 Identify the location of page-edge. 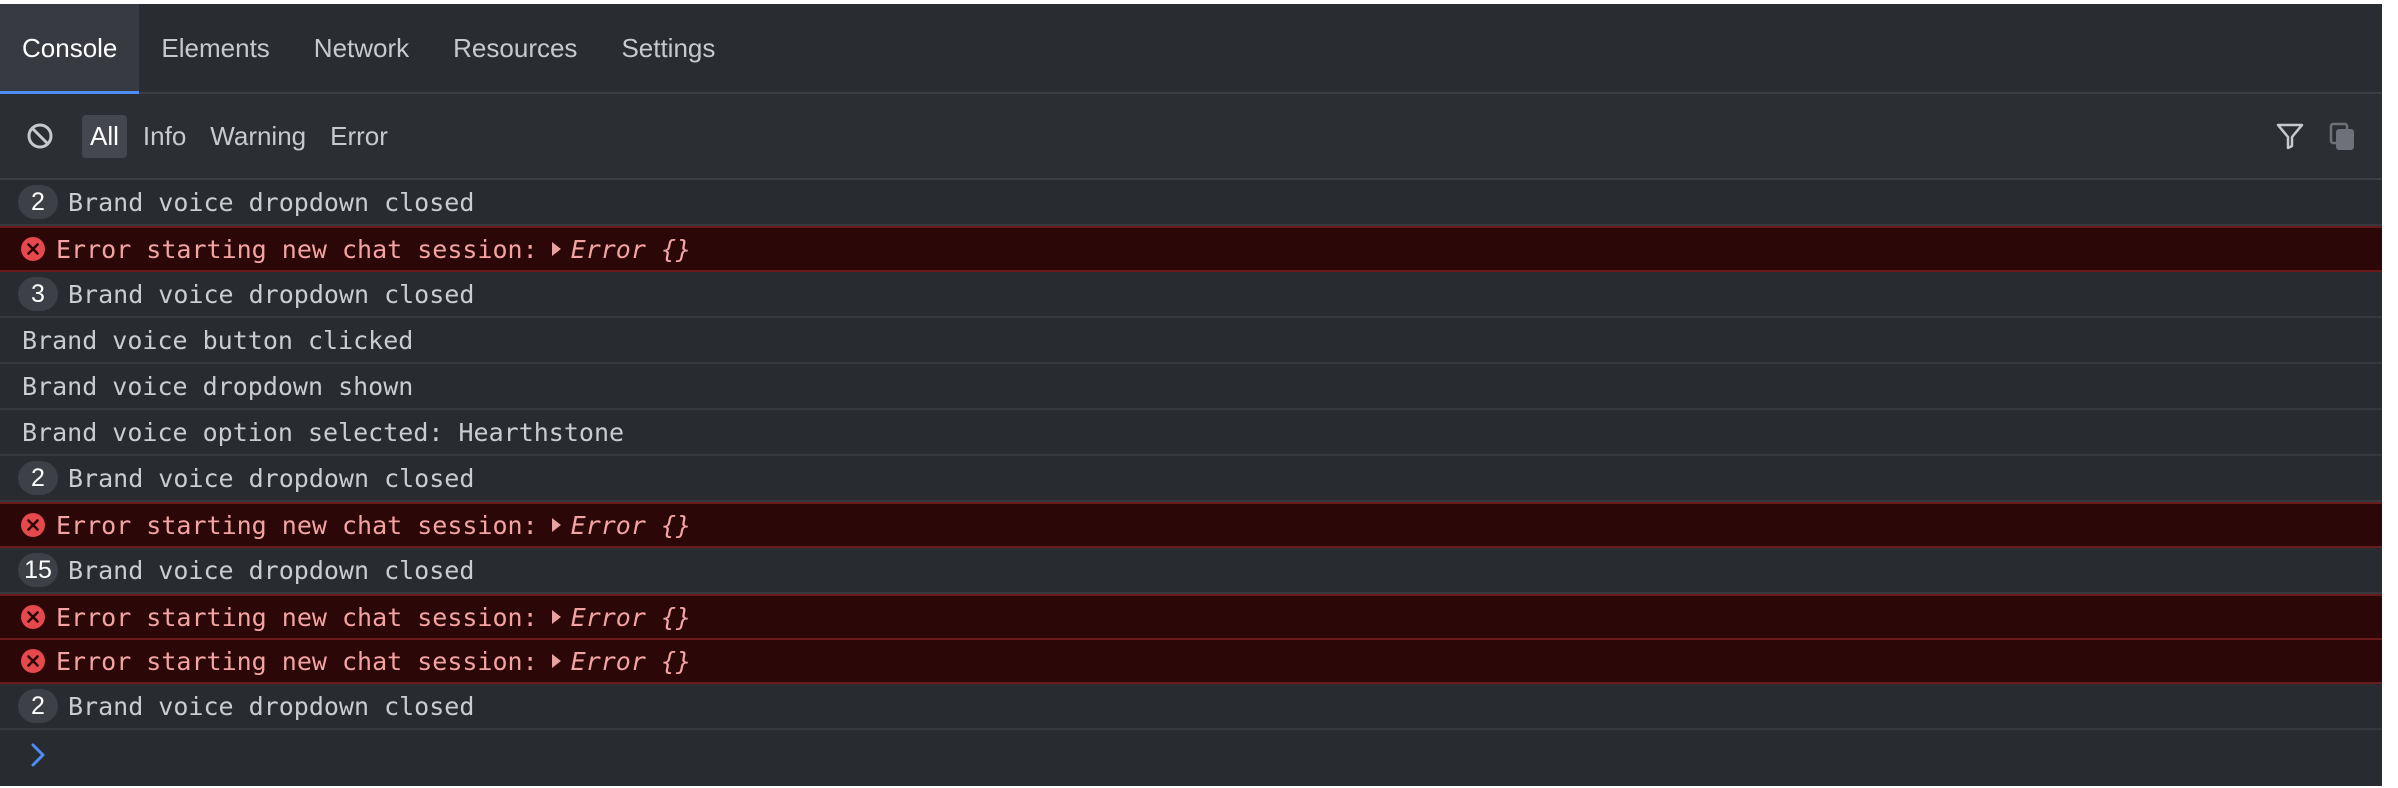
(2390, 394).